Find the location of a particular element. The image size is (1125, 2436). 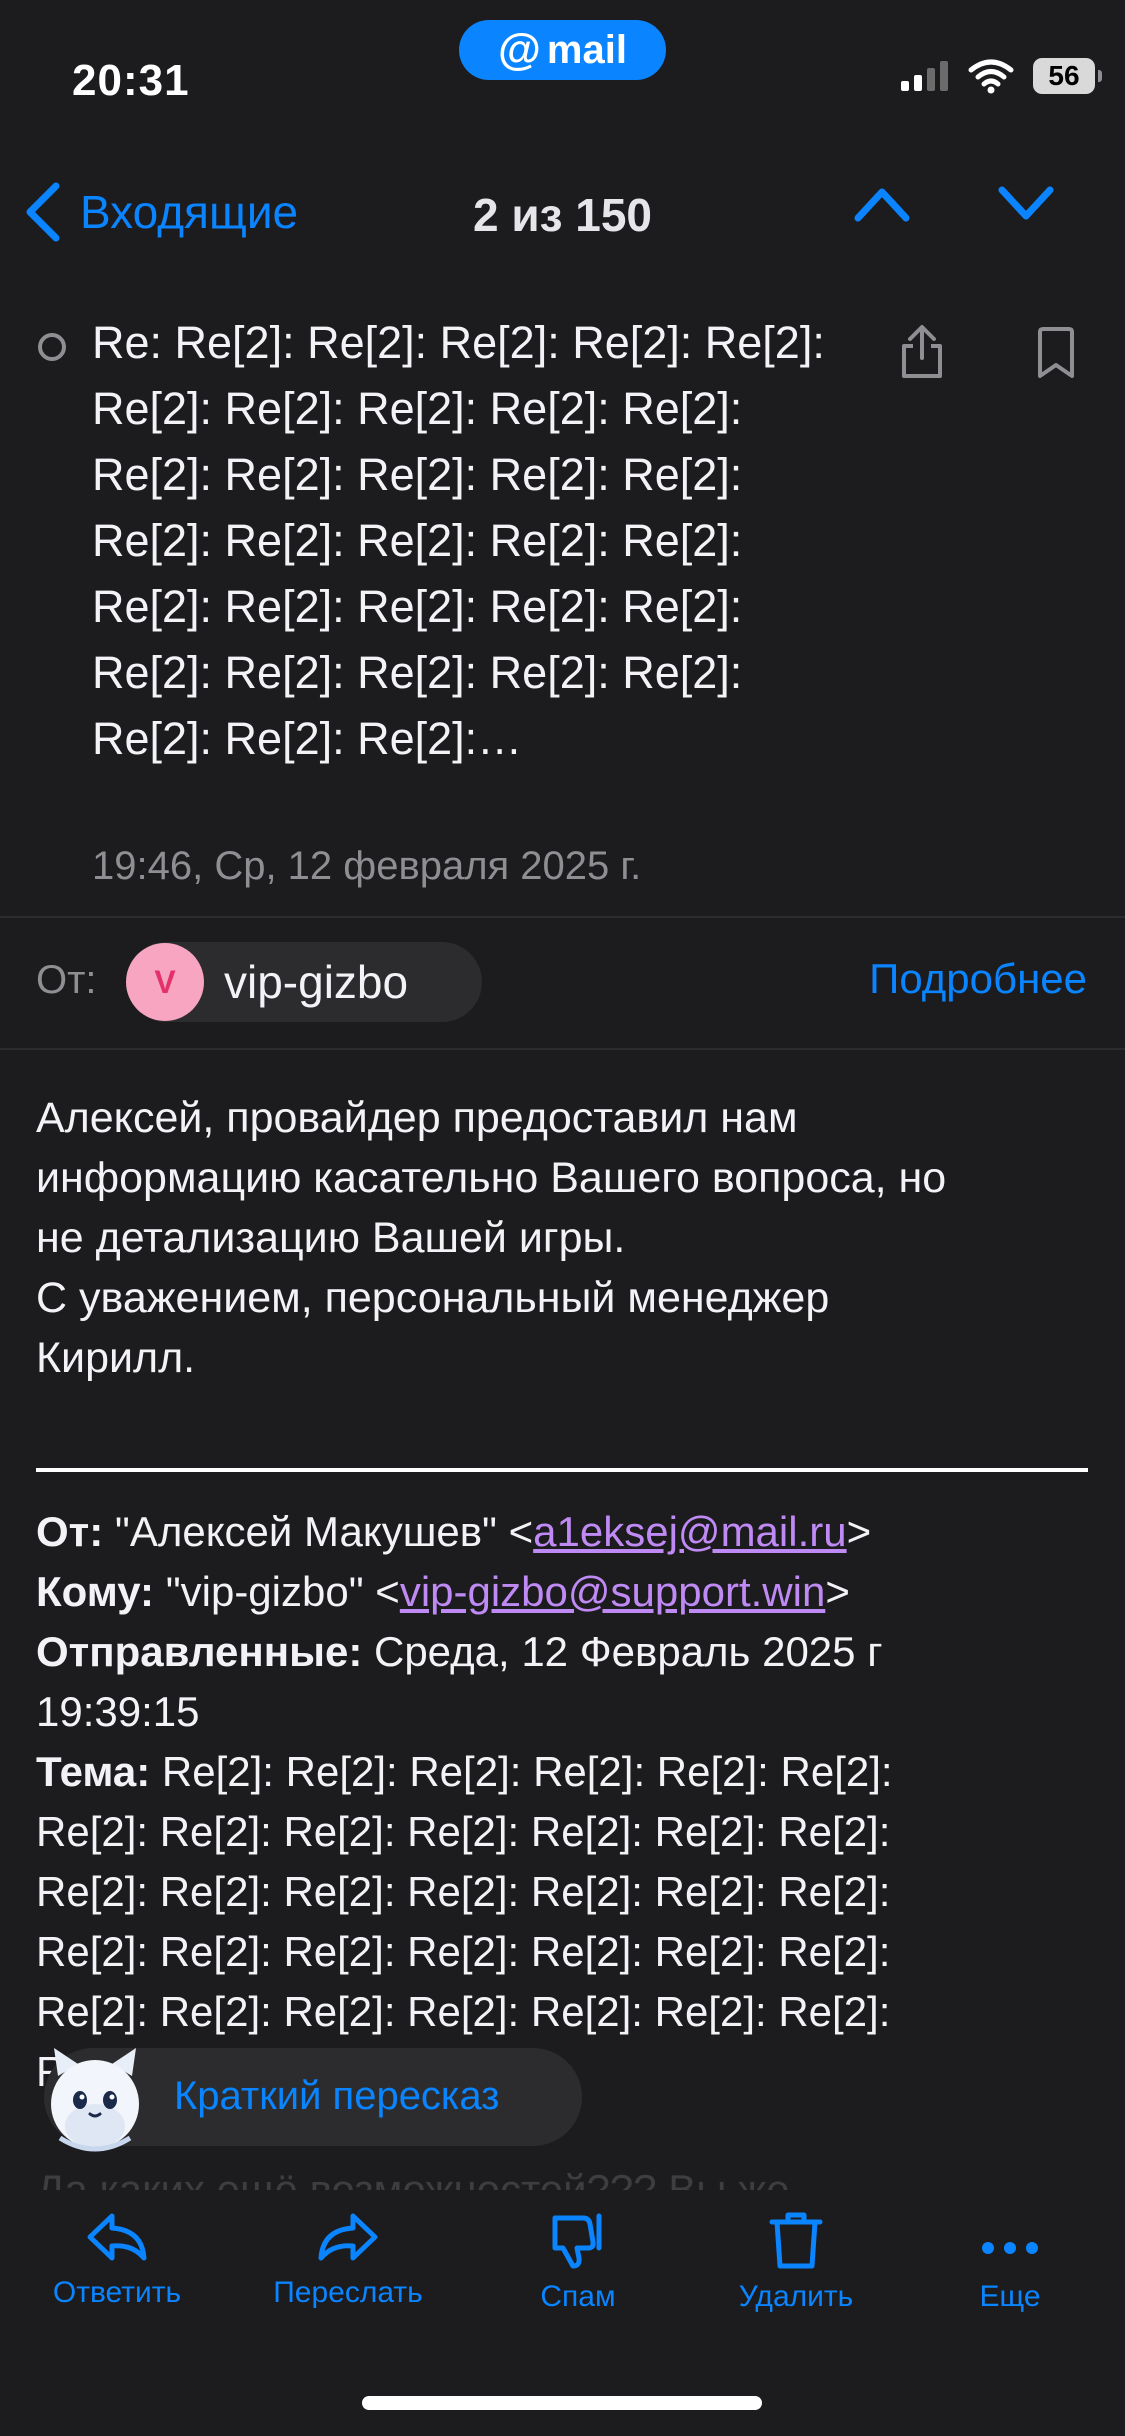

forward-icon is located at coordinates (348, 2237).